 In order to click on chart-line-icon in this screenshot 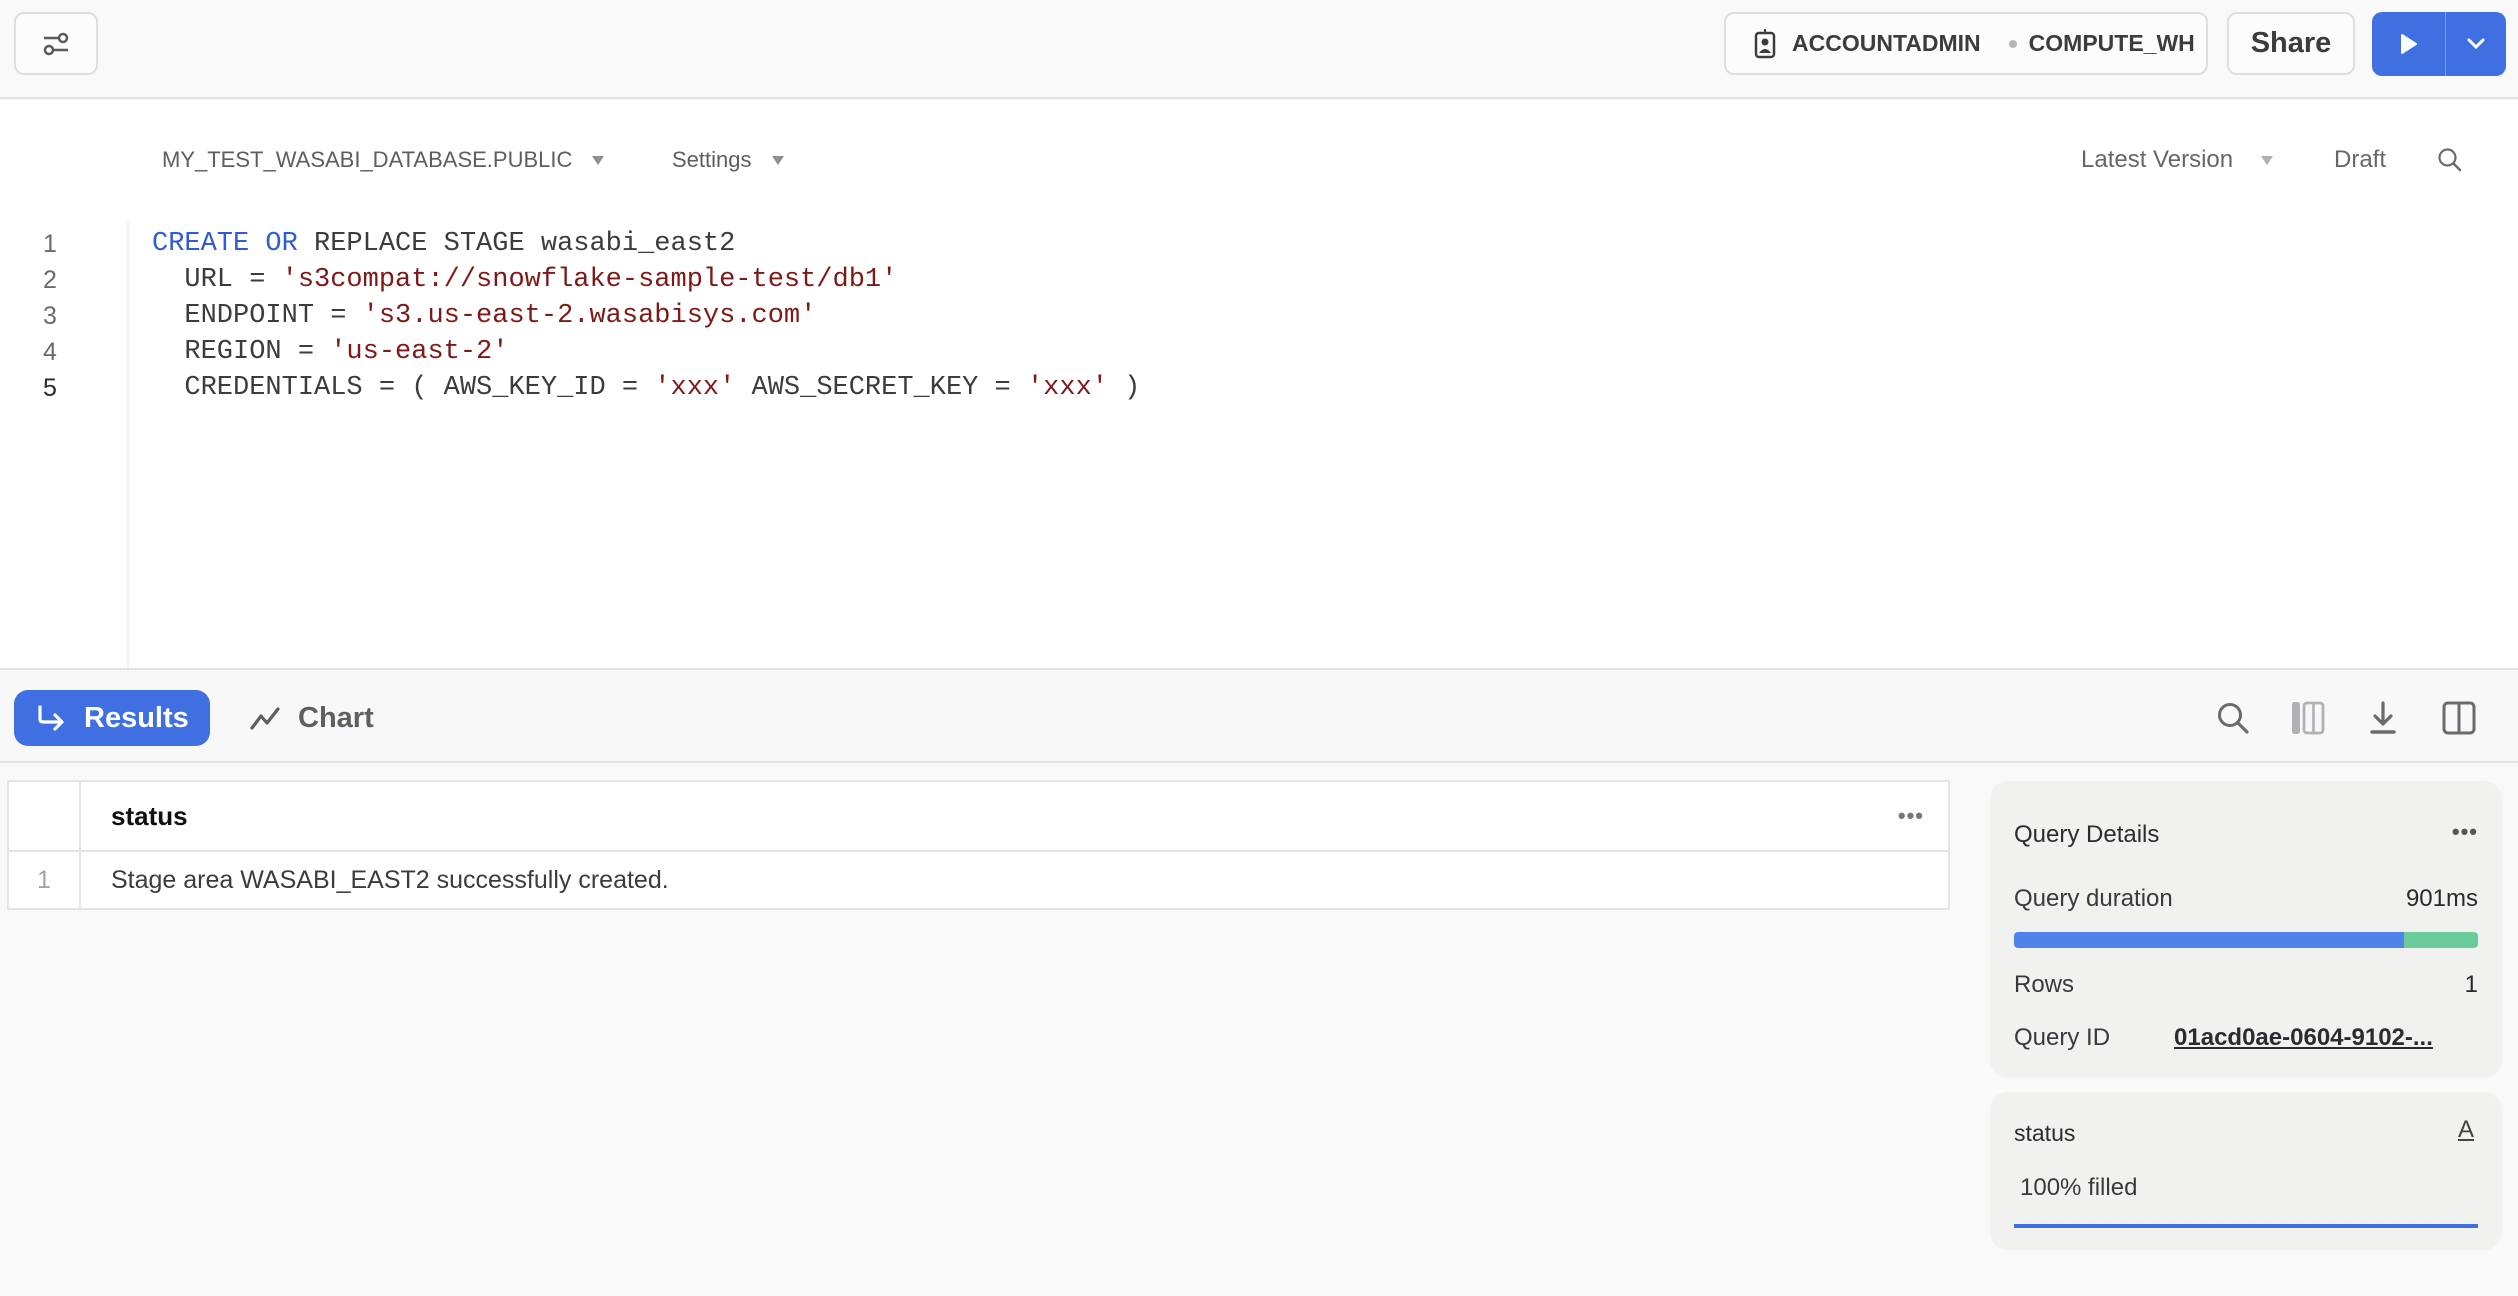, I will do `click(265, 718)`.